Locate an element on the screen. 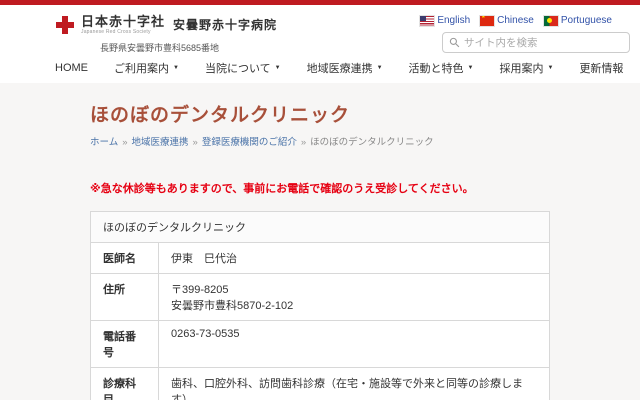 This screenshot has height=400, width=640. table-row: 診療科目 歯科、口腔外科、訪問歯科診療（在宅・施設等で外来と同等の診療します） is located at coordinates (320, 383).